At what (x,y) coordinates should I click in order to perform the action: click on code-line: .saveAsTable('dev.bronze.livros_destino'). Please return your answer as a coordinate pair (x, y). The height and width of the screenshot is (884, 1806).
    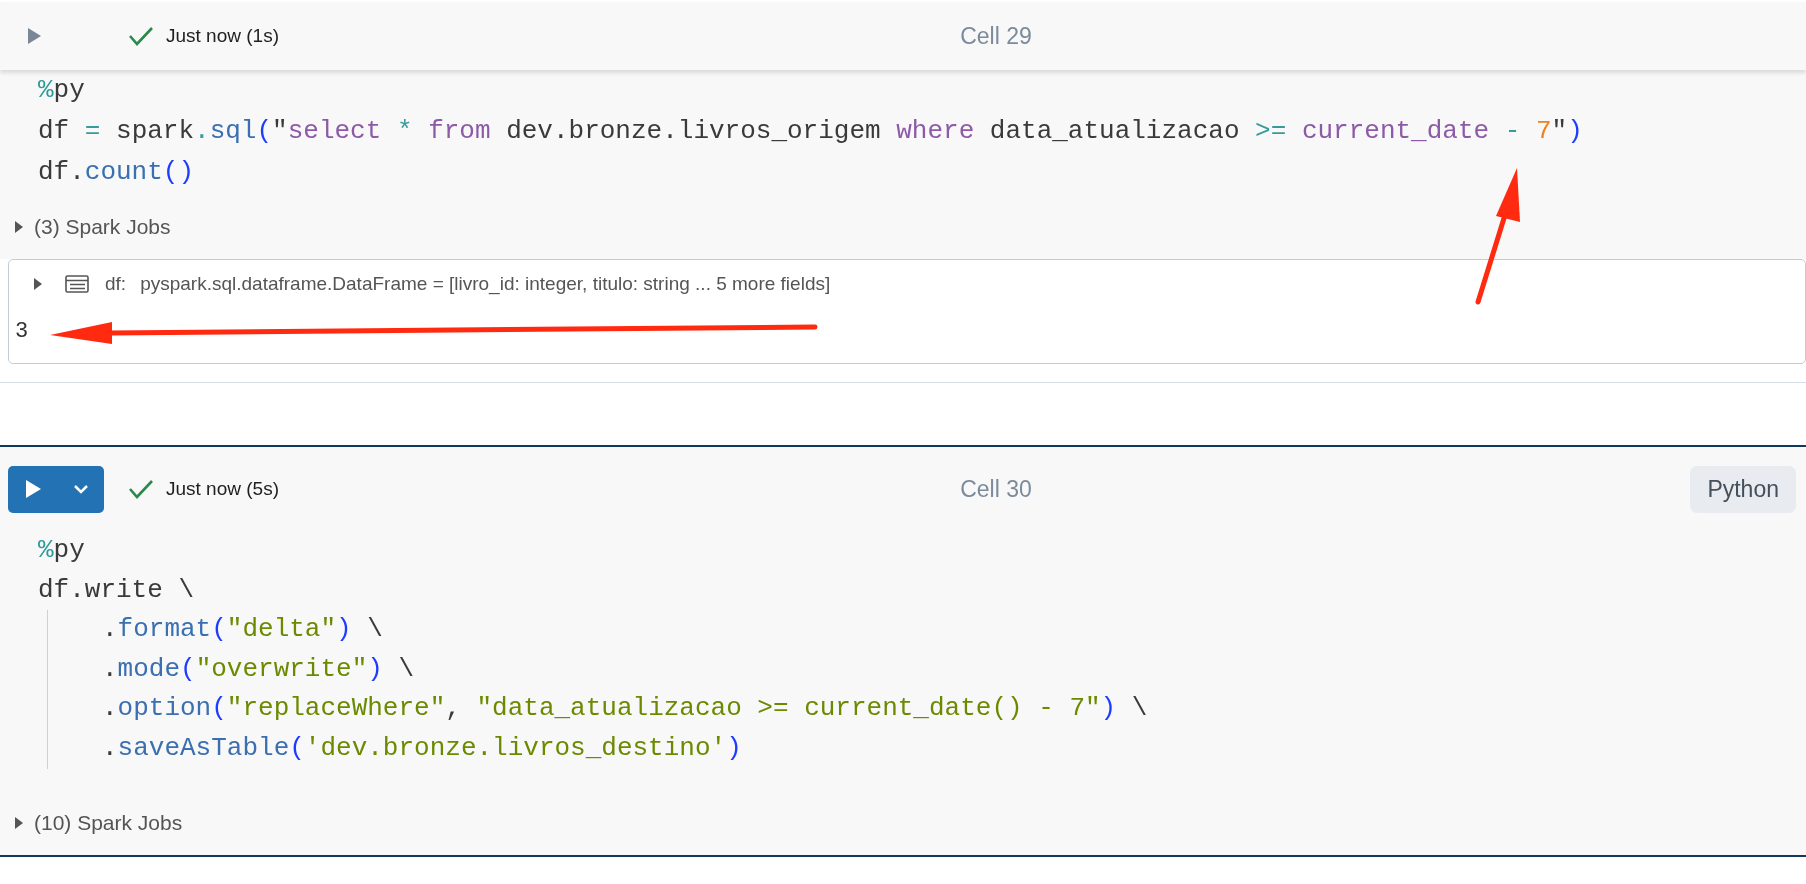
    Looking at the image, I should click on (422, 747).